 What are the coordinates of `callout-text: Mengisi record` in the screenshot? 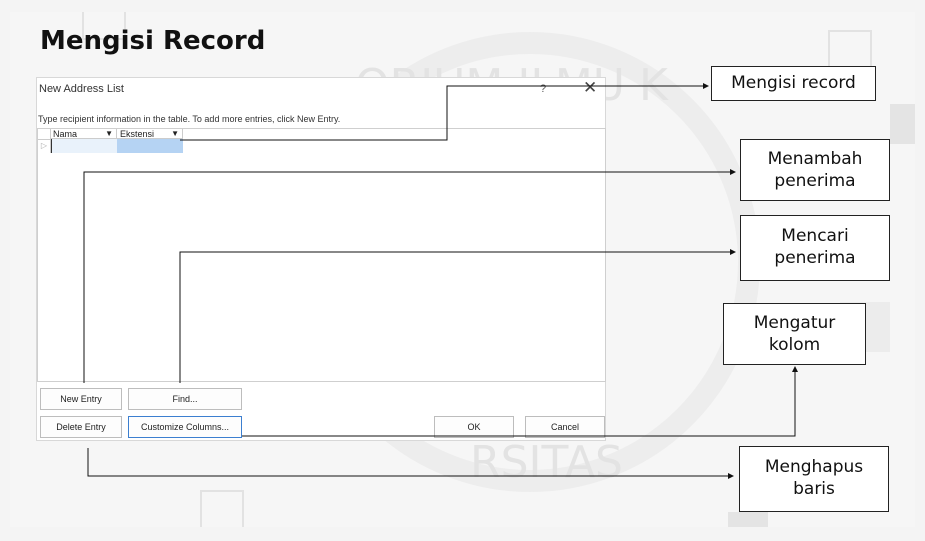 It's located at (793, 83).